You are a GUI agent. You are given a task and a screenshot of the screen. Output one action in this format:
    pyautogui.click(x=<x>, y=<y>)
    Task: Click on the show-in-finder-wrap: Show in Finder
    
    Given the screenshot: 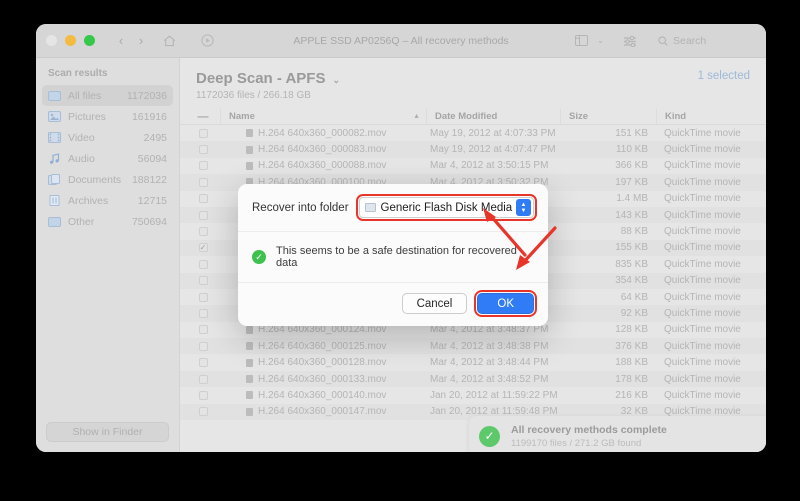 What is the action you would take?
    pyautogui.click(x=107, y=433)
    